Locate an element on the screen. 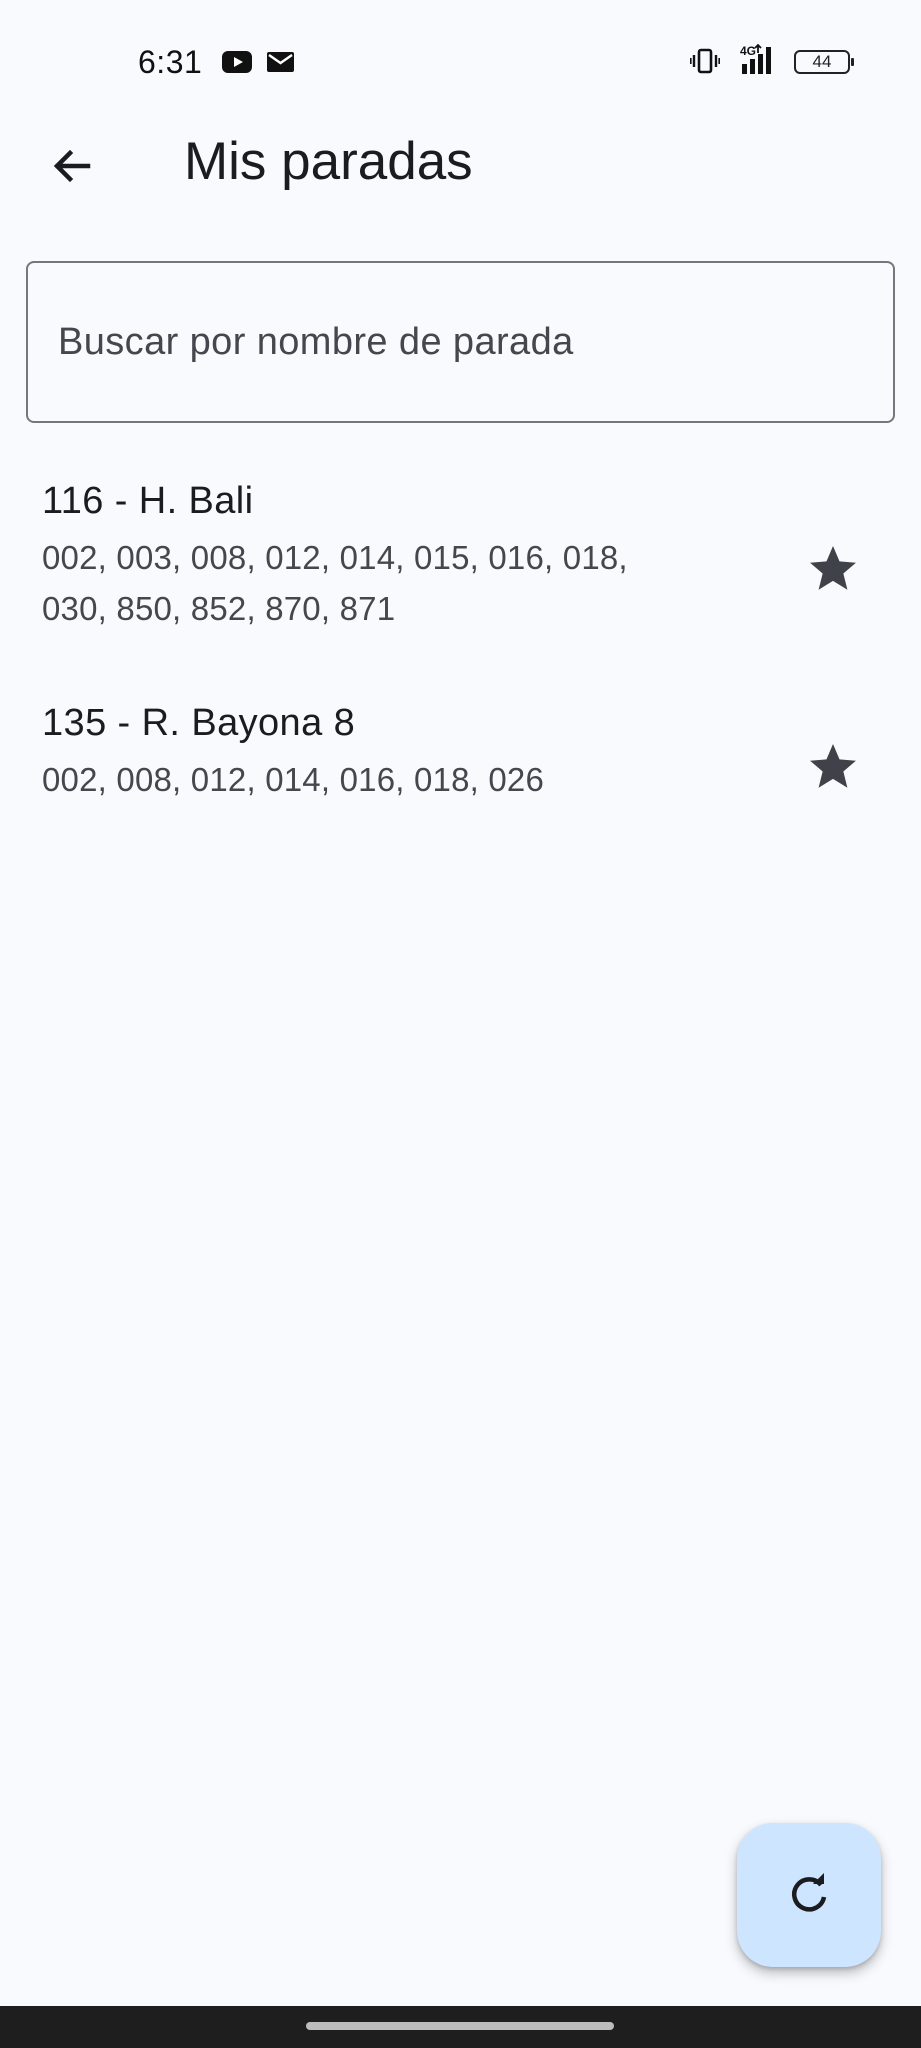 The width and height of the screenshot is (921, 2048). app-bar: Mis paradas is located at coordinates (460, 162).